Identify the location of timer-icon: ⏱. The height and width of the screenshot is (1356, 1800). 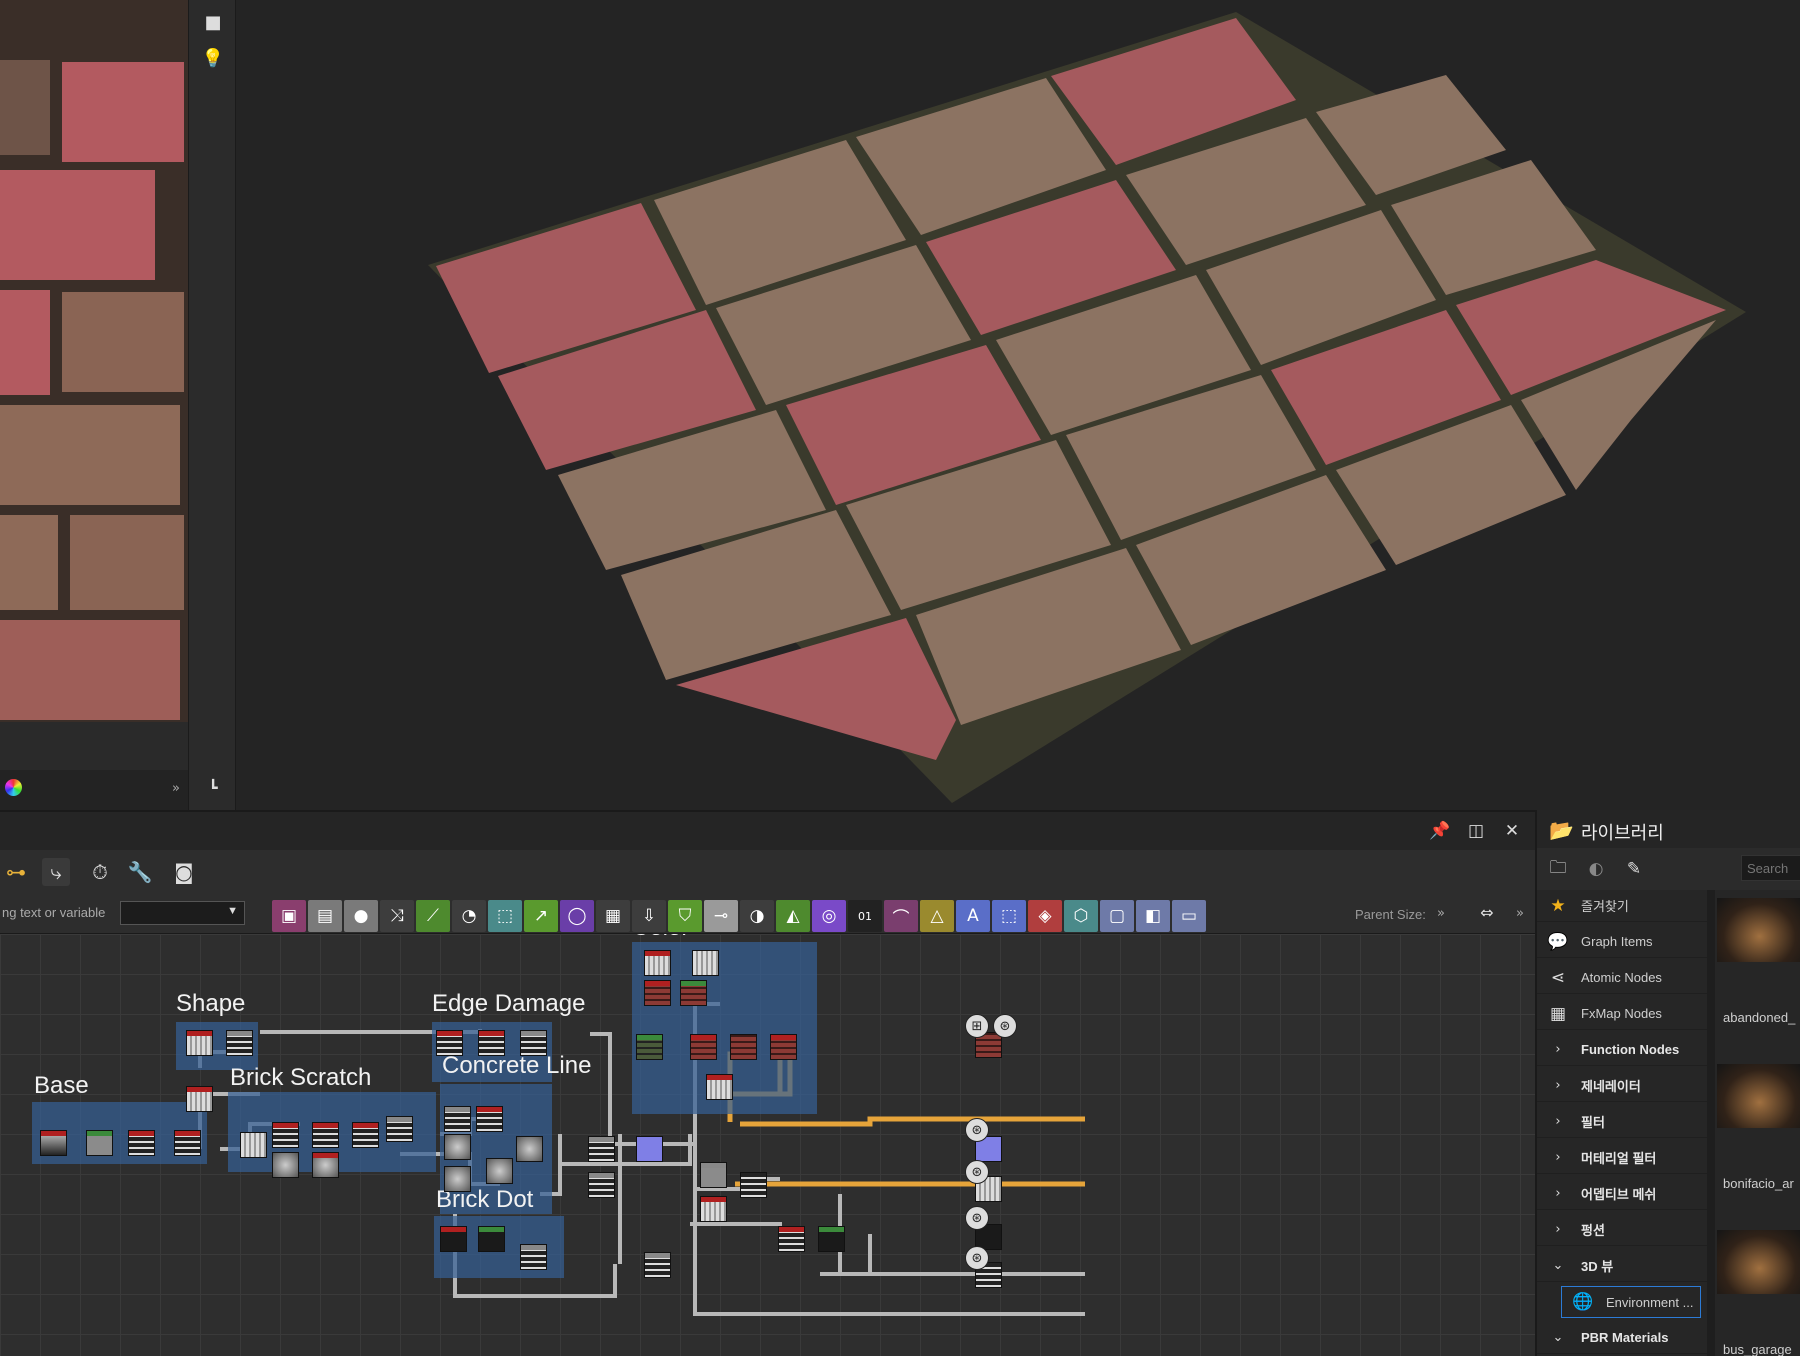
(100, 872).